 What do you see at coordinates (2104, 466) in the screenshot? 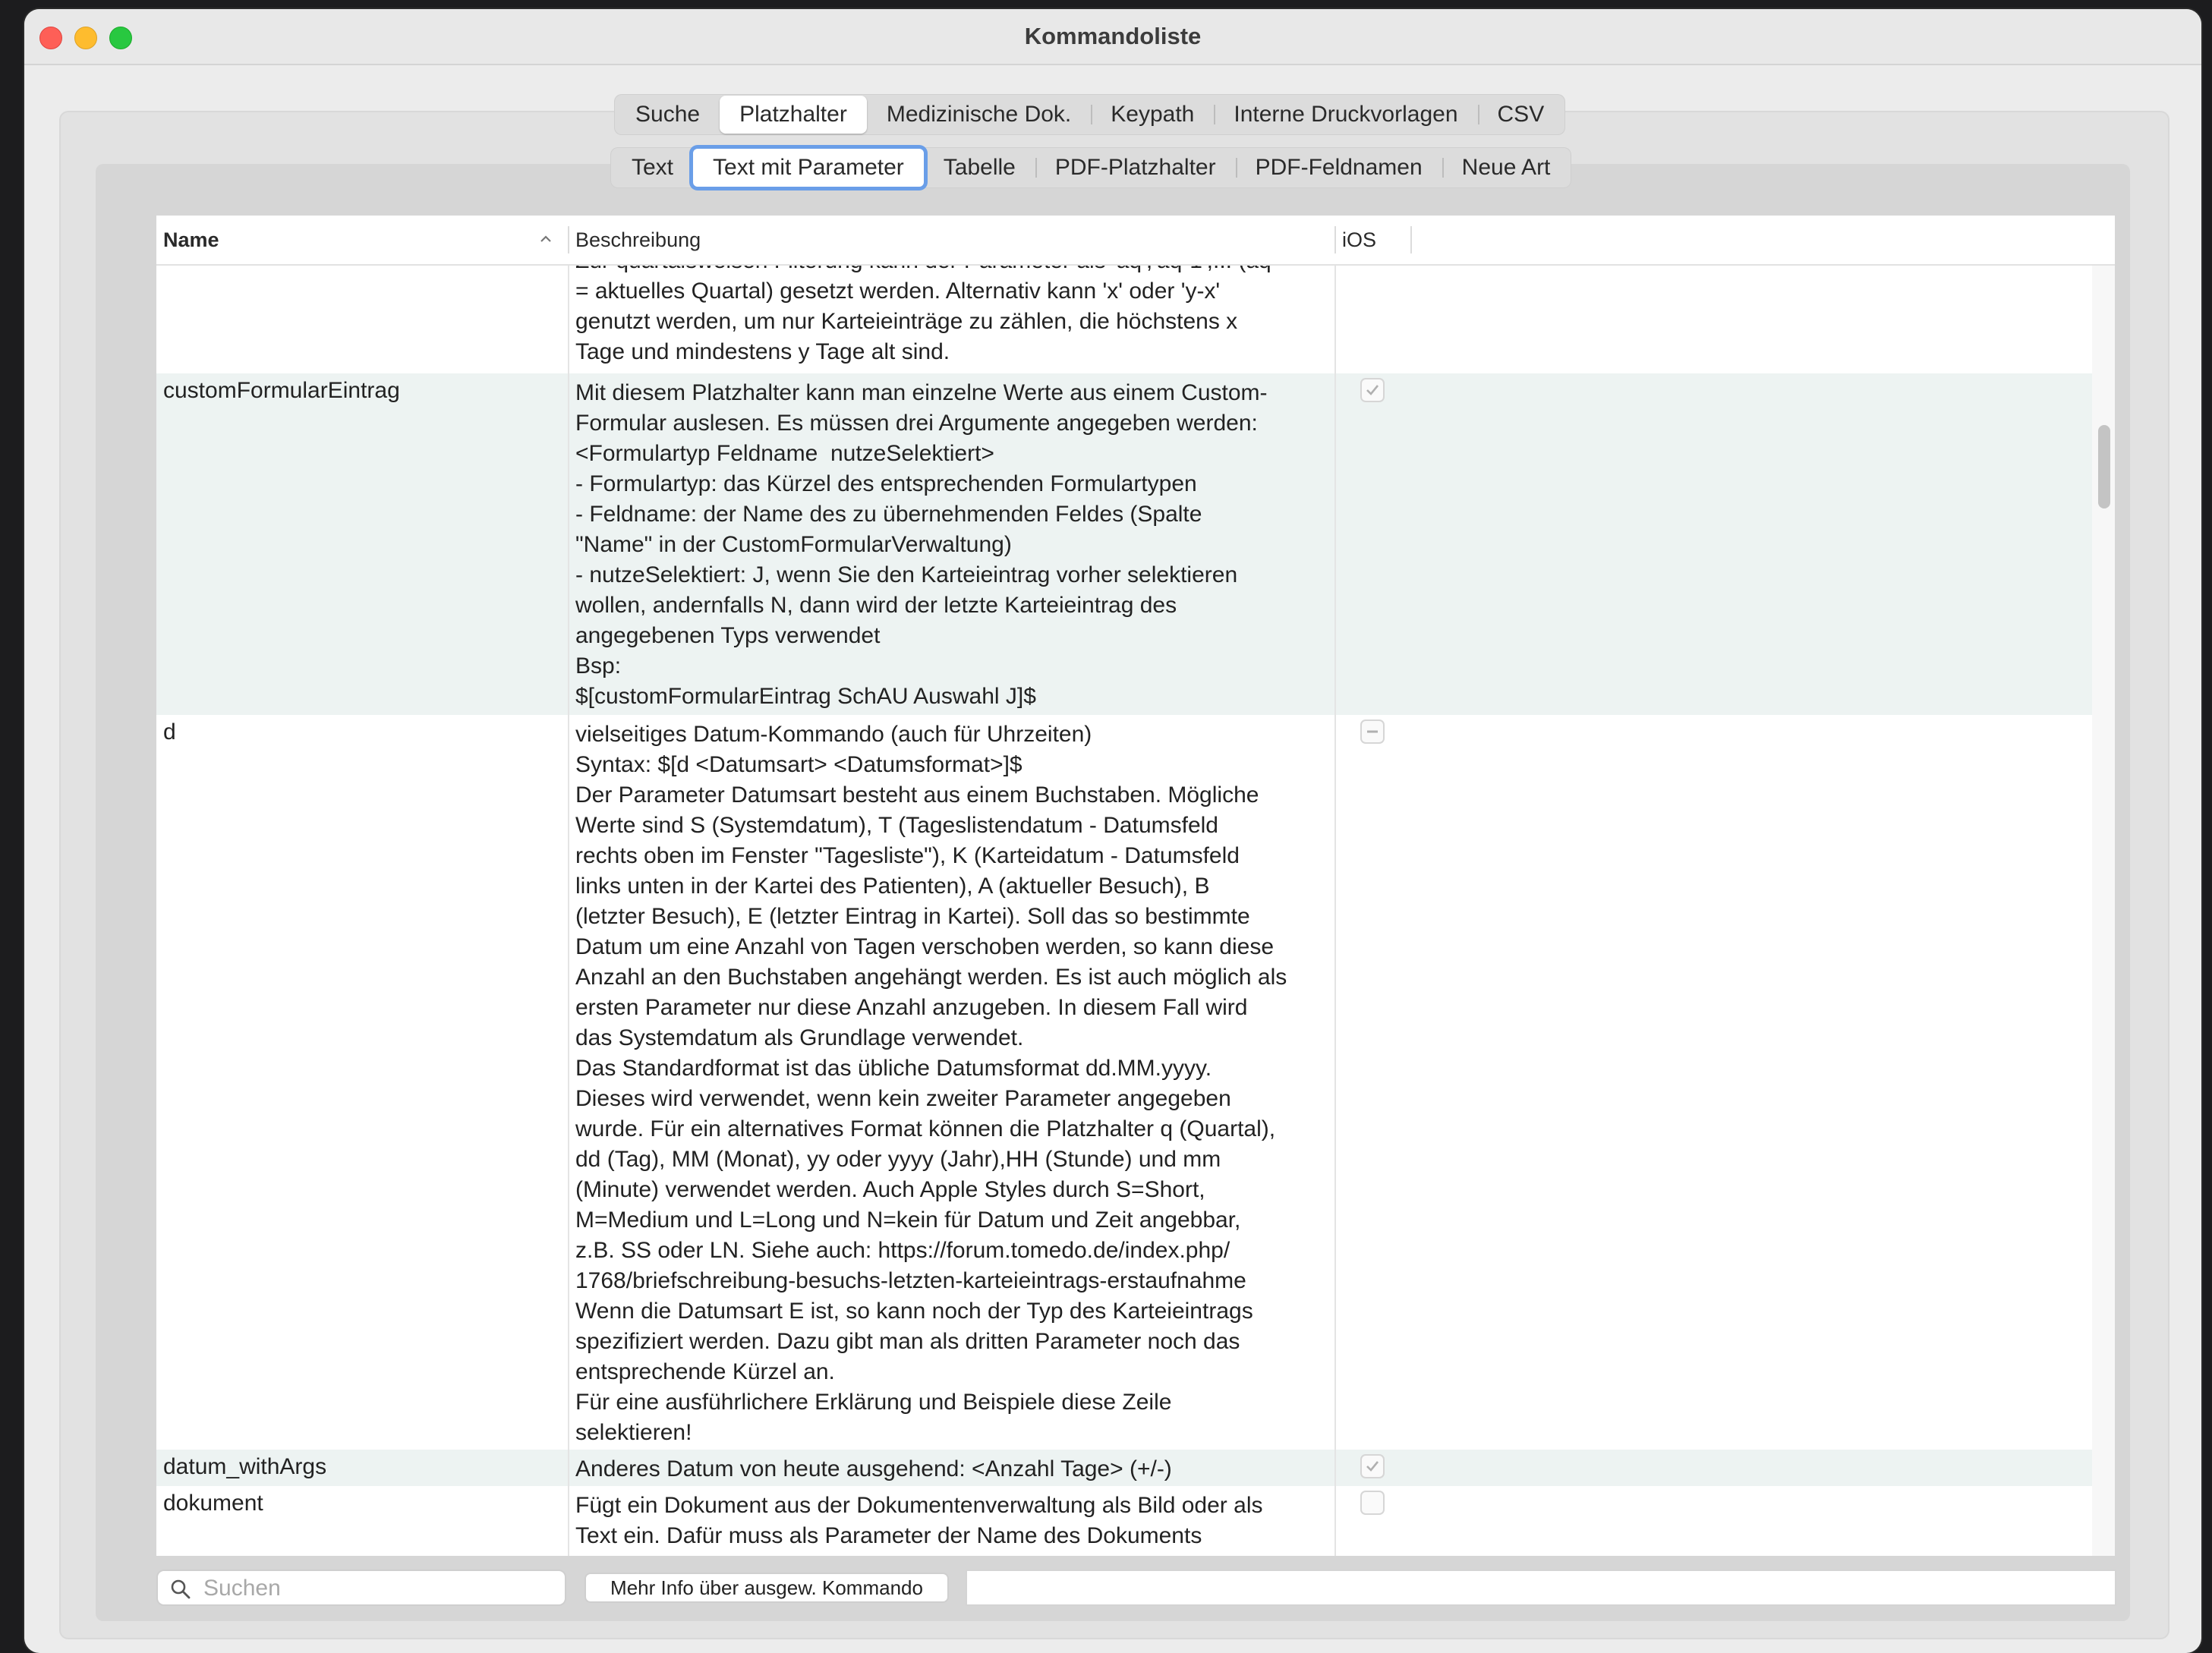
I see `vertical-scrollbar-thumb` at bounding box center [2104, 466].